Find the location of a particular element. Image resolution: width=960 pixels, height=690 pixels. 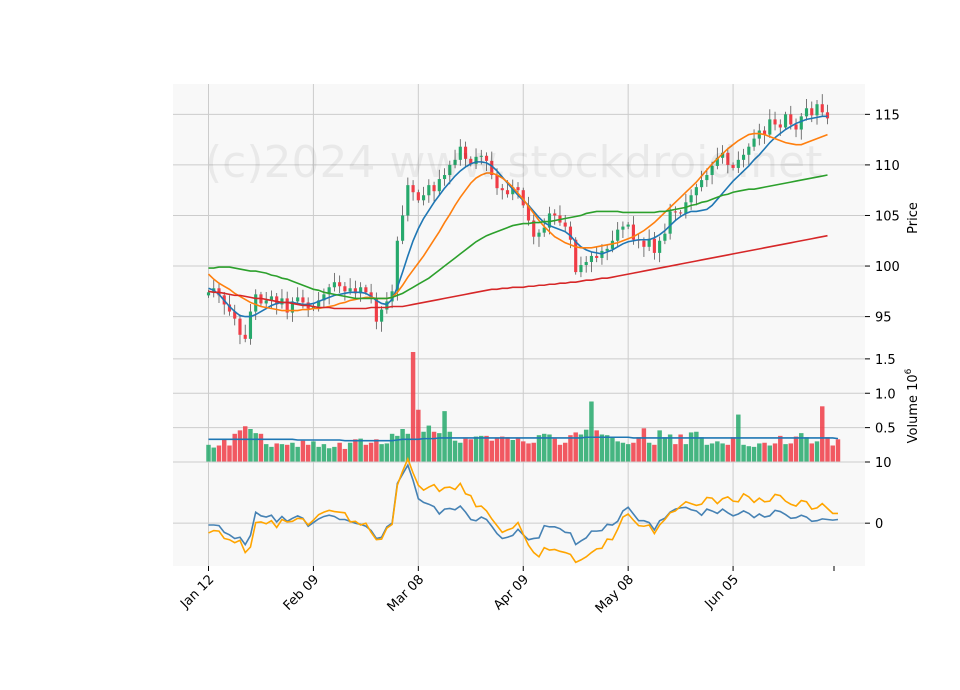

x-tick-label: May 08 is located at coordinates (615, 594).